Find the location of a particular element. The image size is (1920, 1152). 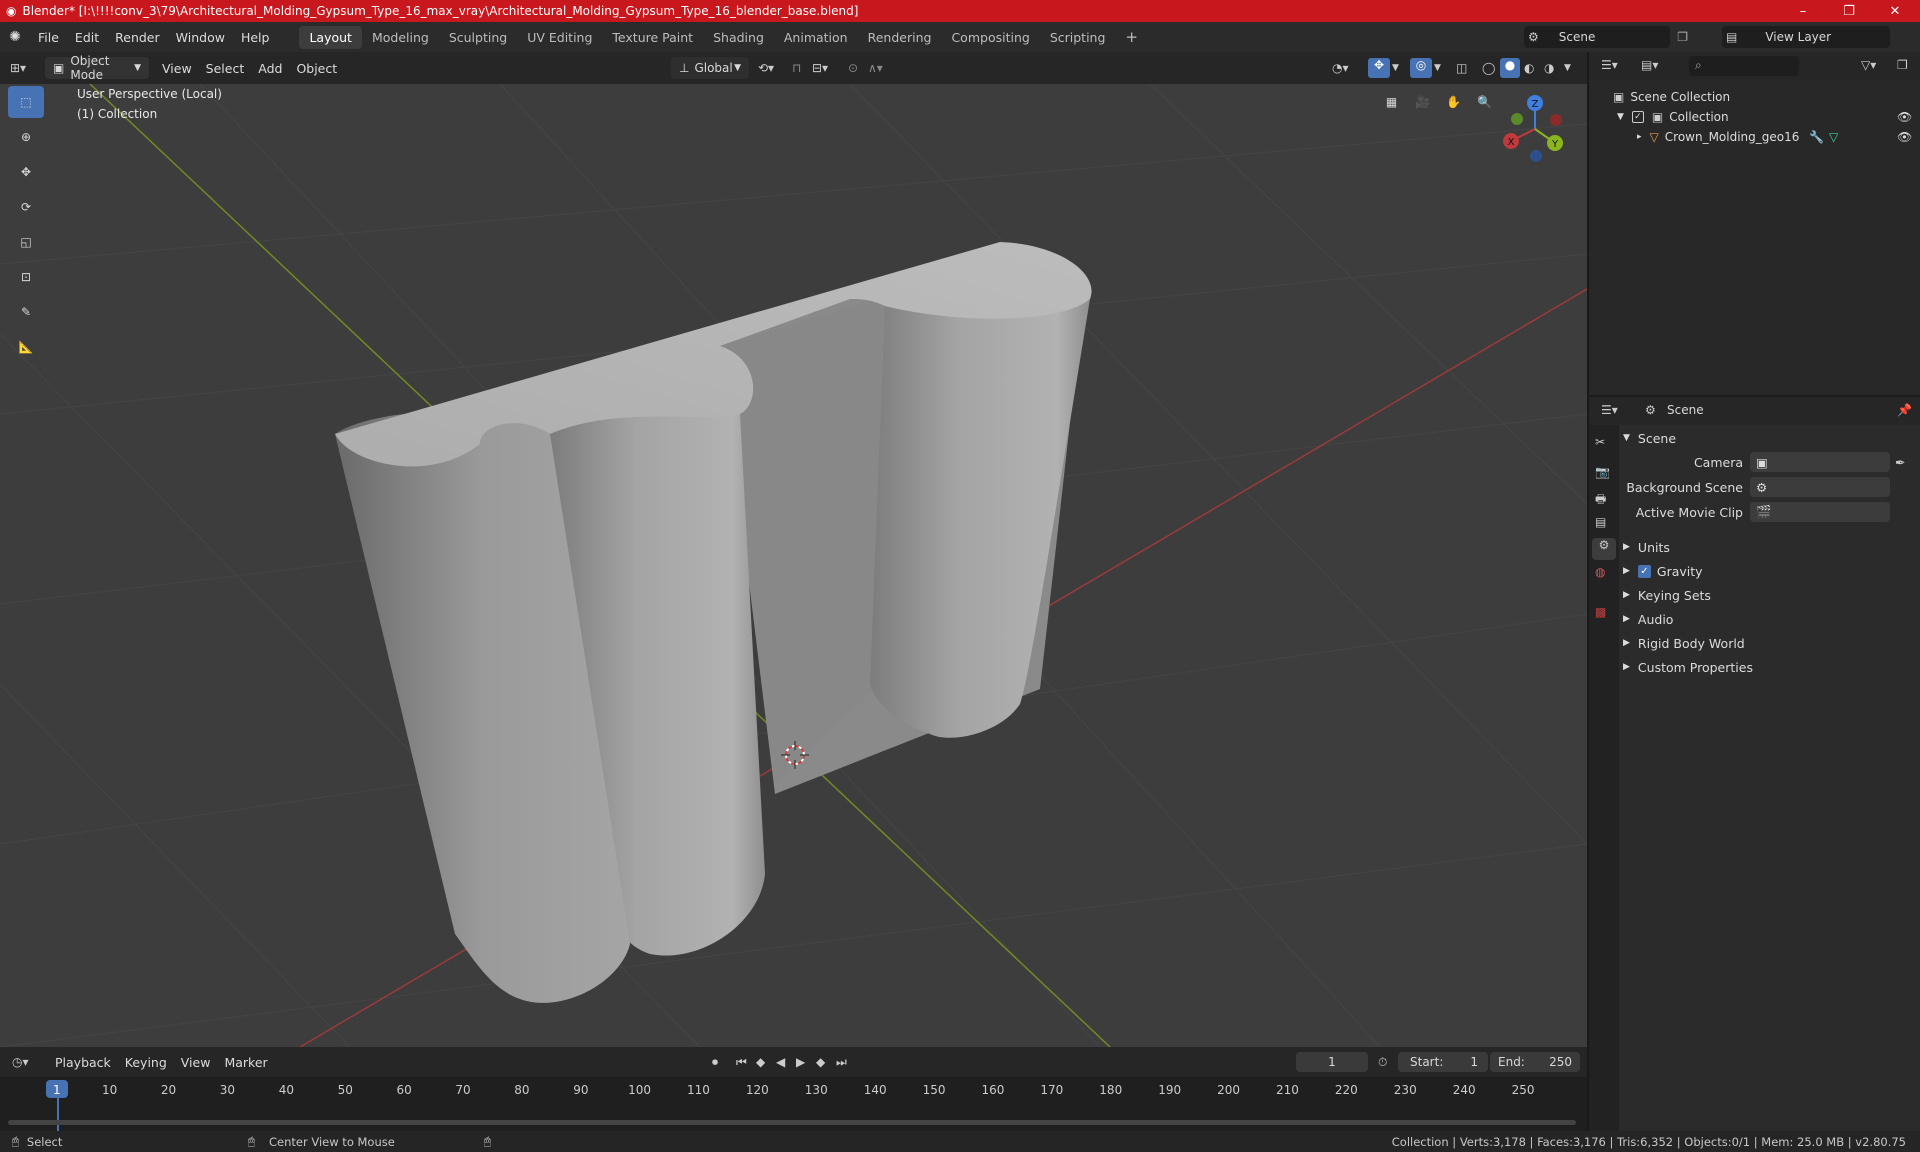

menu-file: File is located at coordinates (48, 37).